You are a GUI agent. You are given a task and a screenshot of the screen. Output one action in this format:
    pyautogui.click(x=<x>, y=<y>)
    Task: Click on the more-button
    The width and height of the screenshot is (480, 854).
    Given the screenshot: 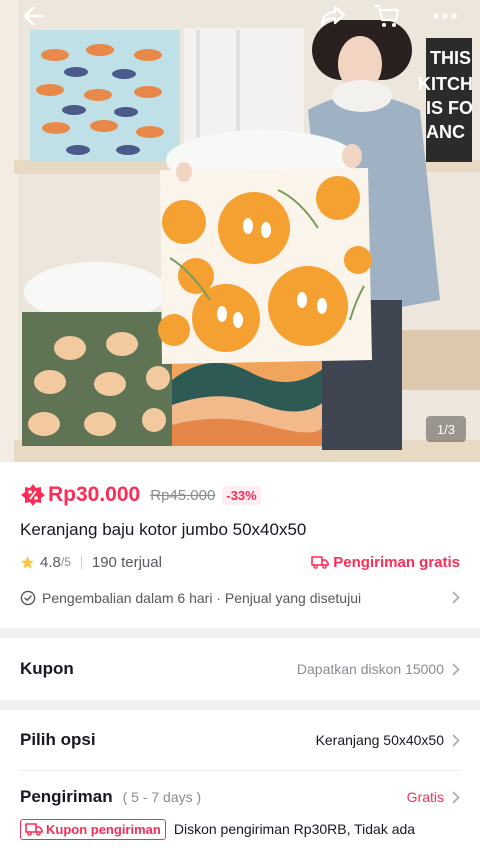 What is the action you would take?
    pyautogui.click(x=445, y=16)
    